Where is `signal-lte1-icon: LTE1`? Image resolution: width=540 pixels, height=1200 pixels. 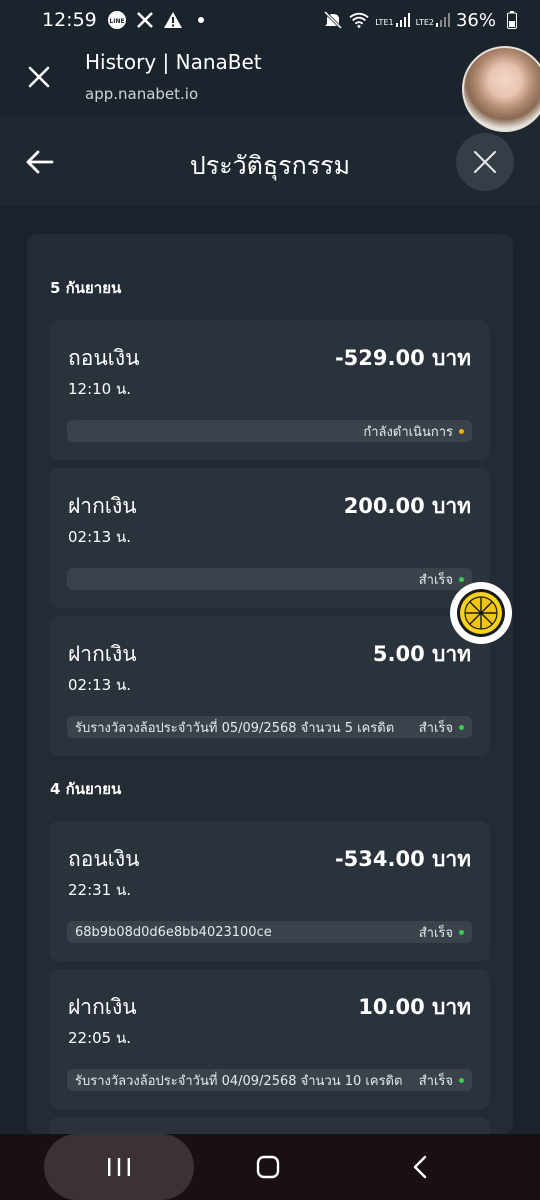 signal-lte1-icon: LTE1 is located at coordinates (392, 20).